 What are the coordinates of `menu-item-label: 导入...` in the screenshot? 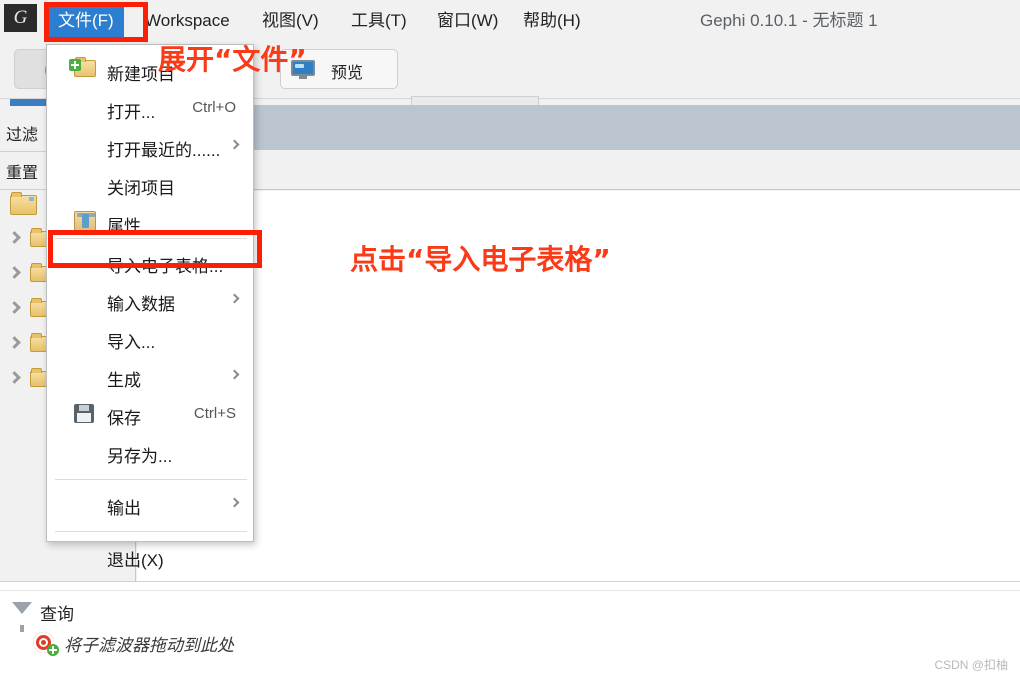 It's located at (131, 342).